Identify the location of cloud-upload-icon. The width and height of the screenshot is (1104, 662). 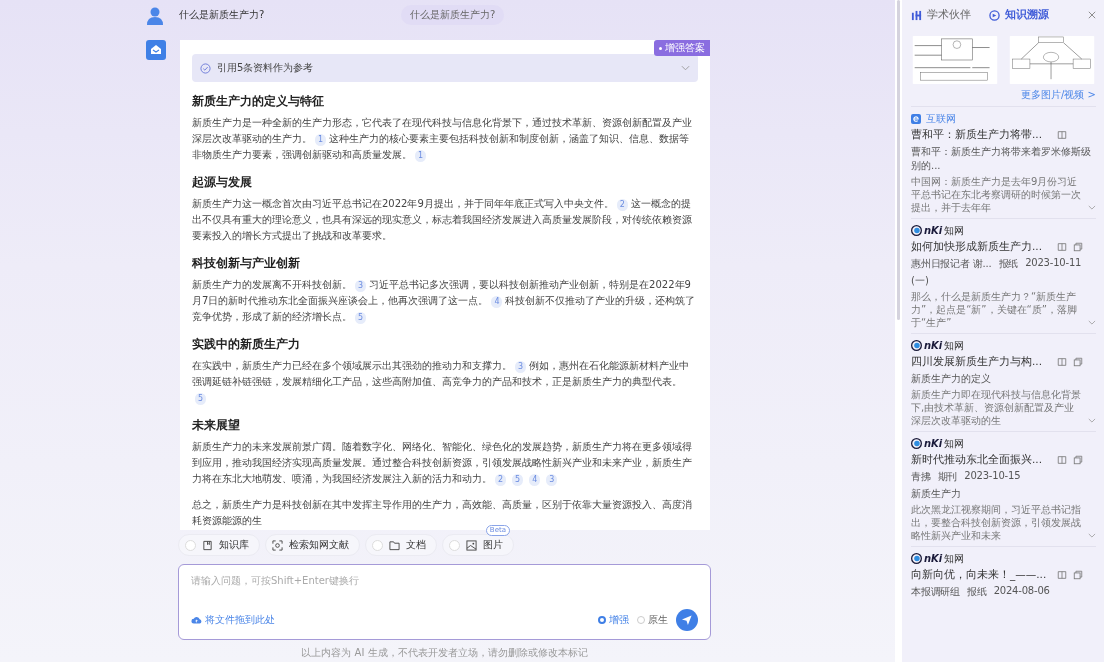
(196, 620).